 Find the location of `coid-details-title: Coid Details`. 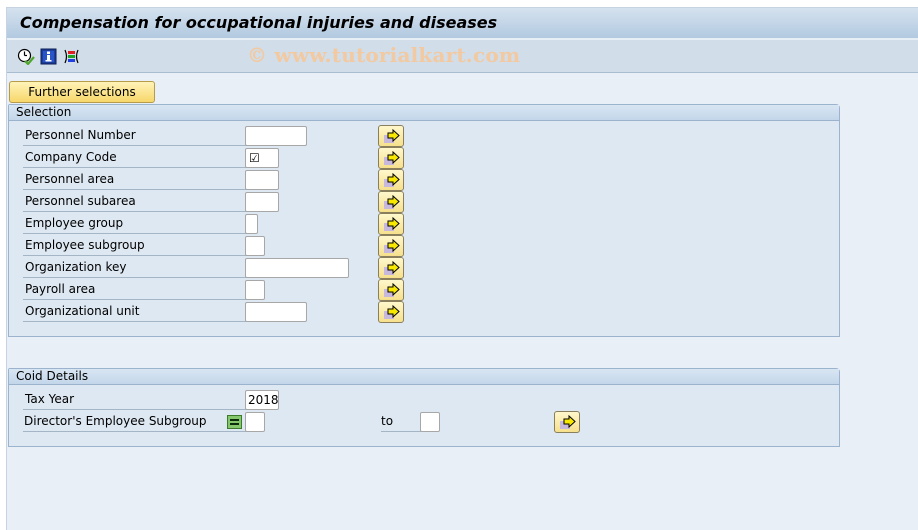

coid-details-title: Coid Details is located at coordinates (424, 377).